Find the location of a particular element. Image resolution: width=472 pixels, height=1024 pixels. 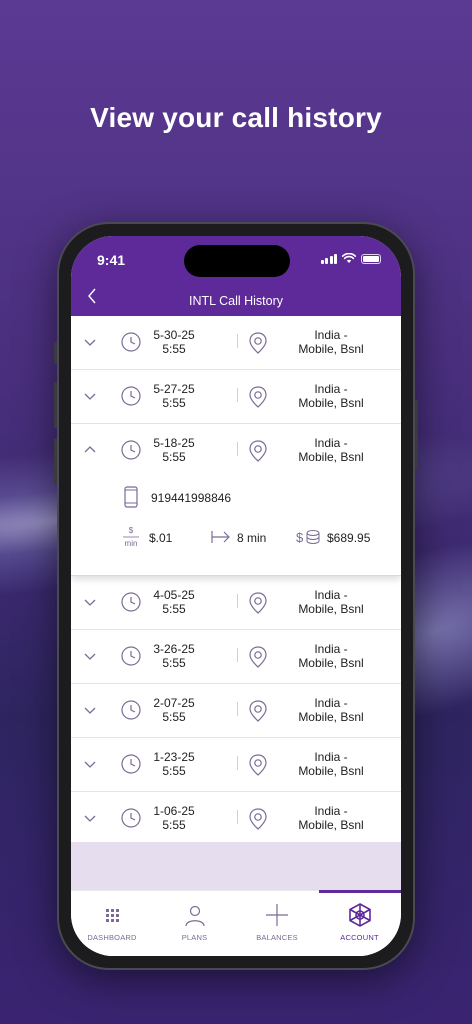

chevron-up-icon is located at coordinates (90, 450).